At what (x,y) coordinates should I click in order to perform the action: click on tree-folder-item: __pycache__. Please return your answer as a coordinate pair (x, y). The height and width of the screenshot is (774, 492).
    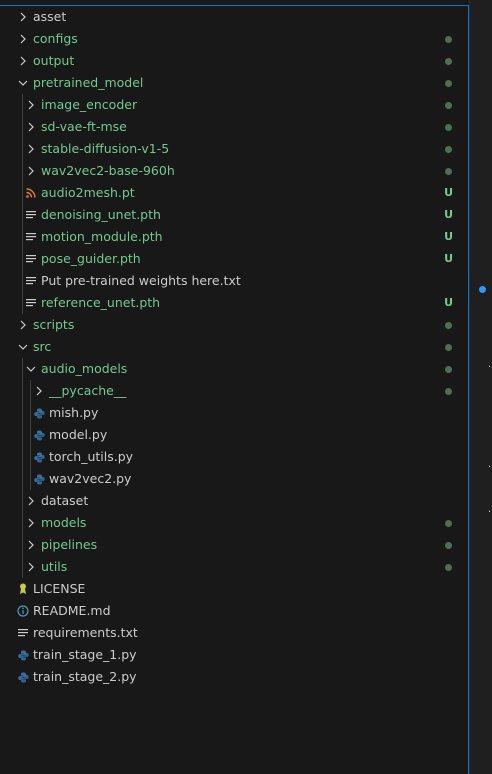
    Looking at the image, I should click on (234, 391).